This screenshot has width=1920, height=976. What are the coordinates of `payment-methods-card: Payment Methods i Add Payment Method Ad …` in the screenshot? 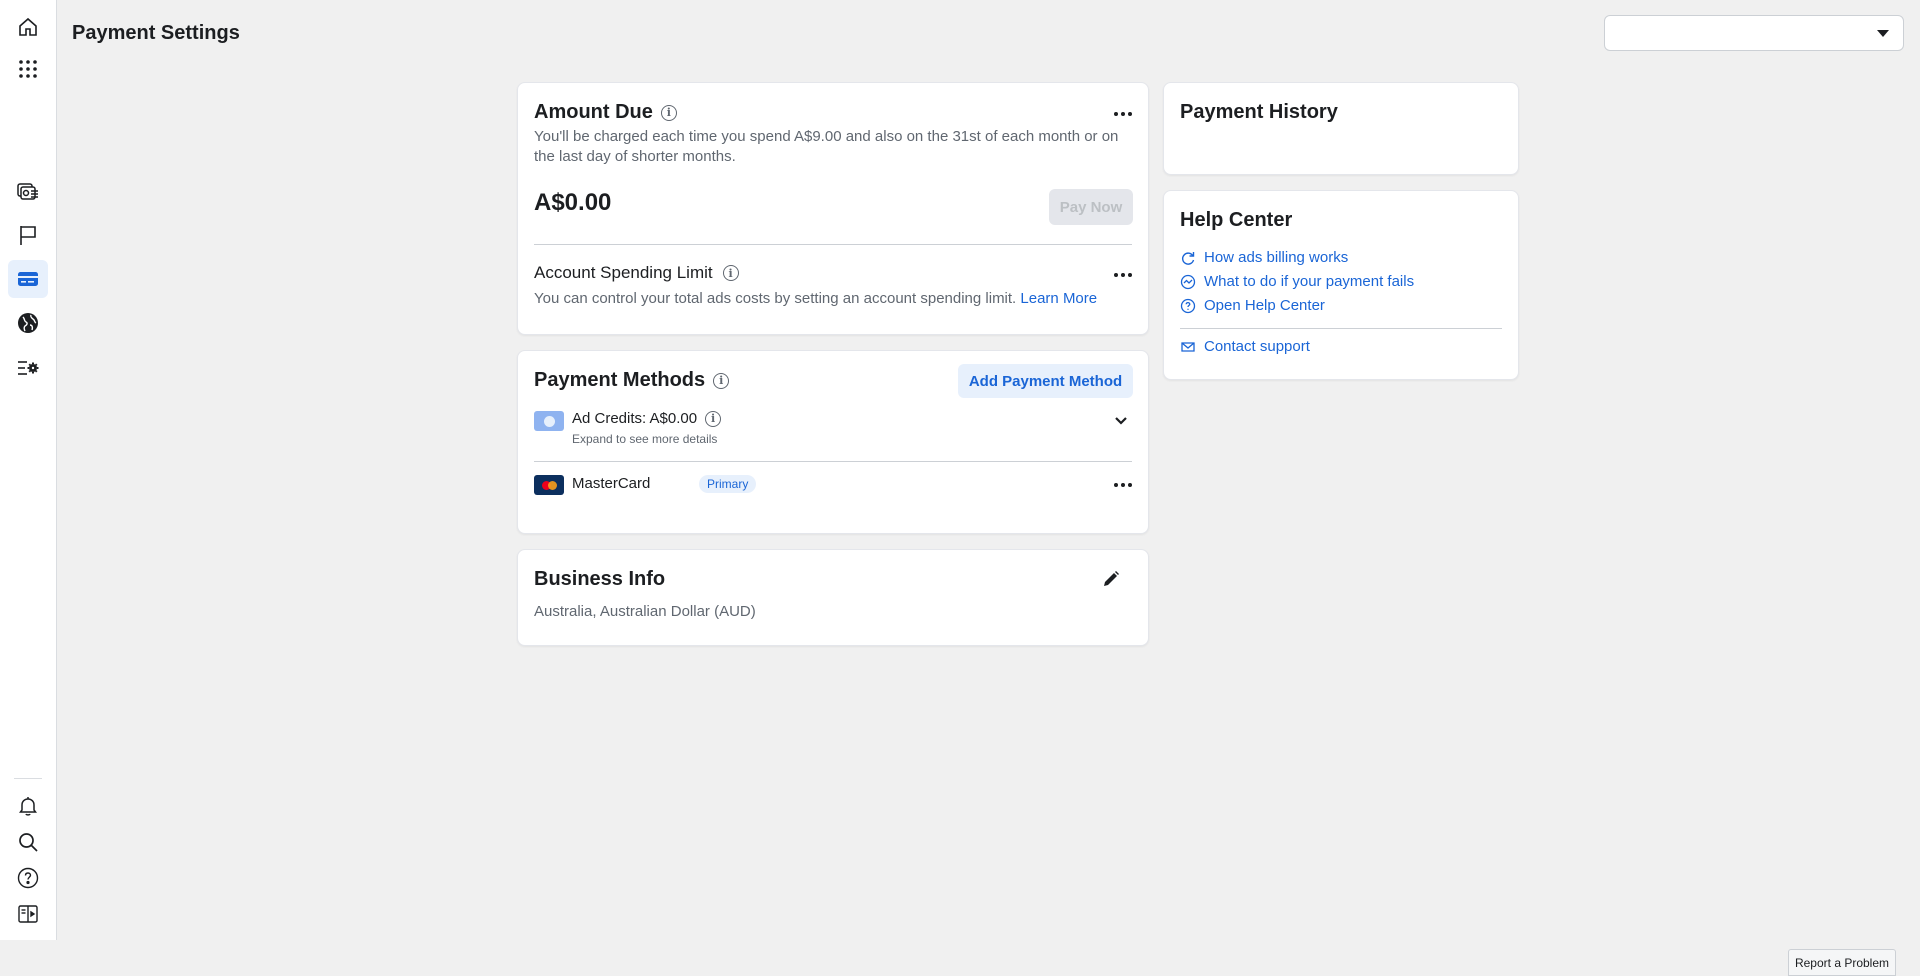 It's located at (833, 442).